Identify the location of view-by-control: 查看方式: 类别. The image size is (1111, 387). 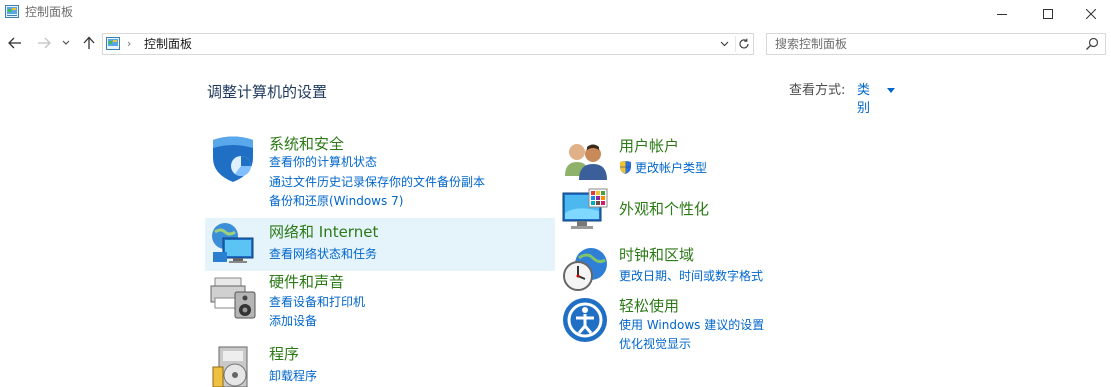
(842, 99).